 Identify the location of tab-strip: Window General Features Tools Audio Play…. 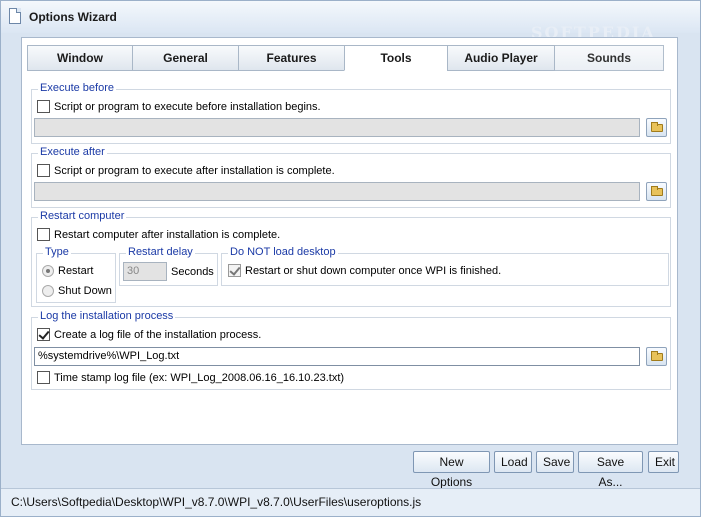
(346, 58).